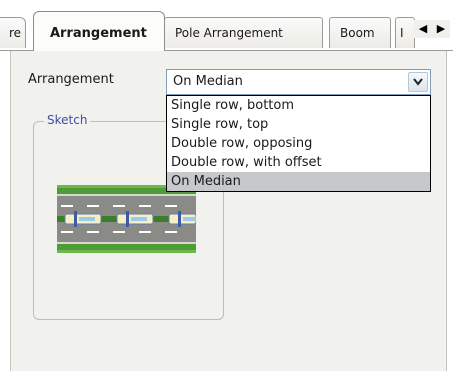 This screenshot has height=382, width=453. Describe the element at coordinates (208, 81) in the screenshot. I see `arrangement-value: On Median` at that location.